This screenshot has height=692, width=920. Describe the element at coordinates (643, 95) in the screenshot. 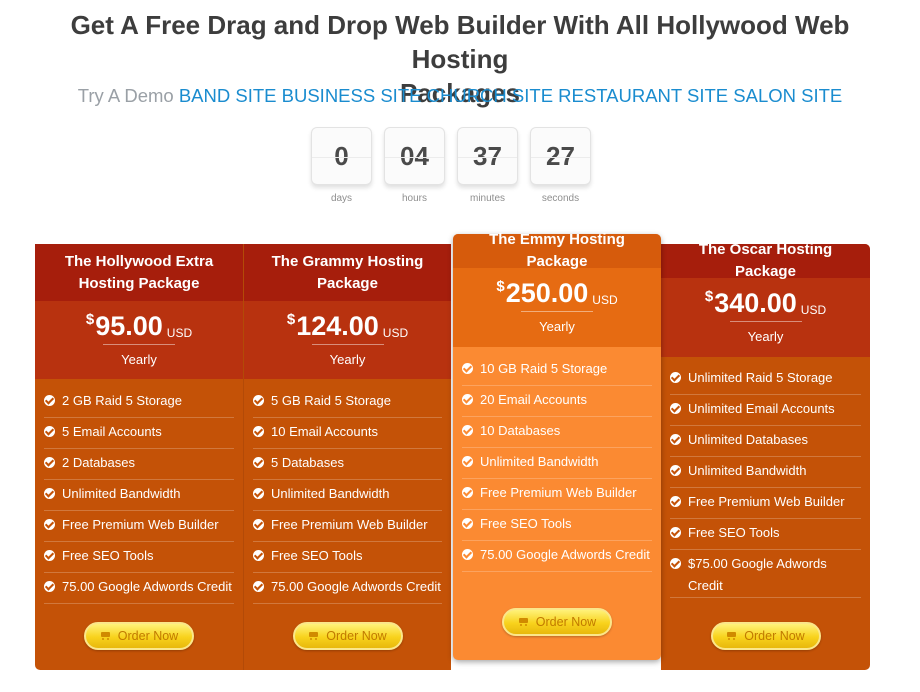

I see `demo-link-restaurant-site: RESTAURANT SITE` at that location.